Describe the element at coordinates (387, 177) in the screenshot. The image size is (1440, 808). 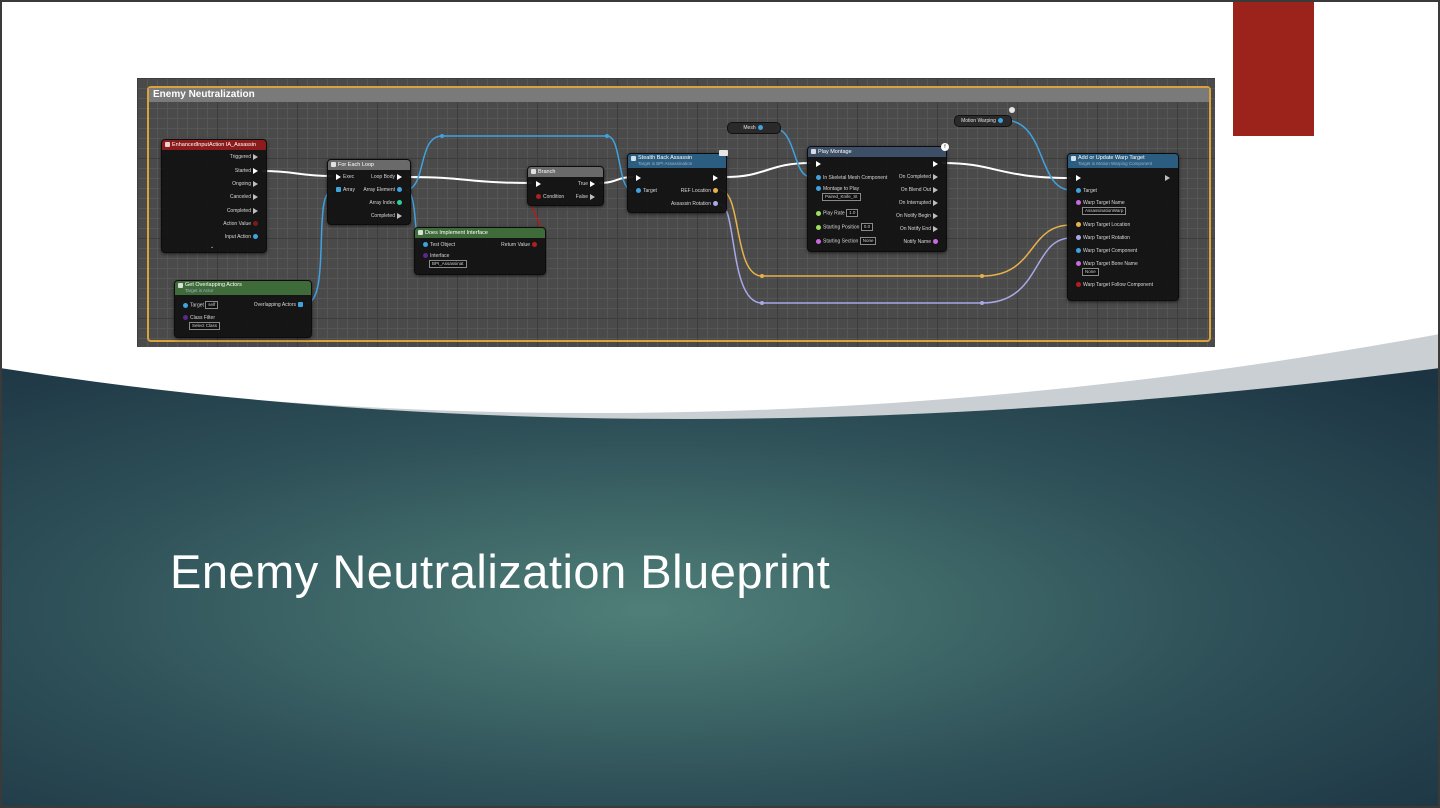
I see `pin-loop-body: Loop Body` at that location.